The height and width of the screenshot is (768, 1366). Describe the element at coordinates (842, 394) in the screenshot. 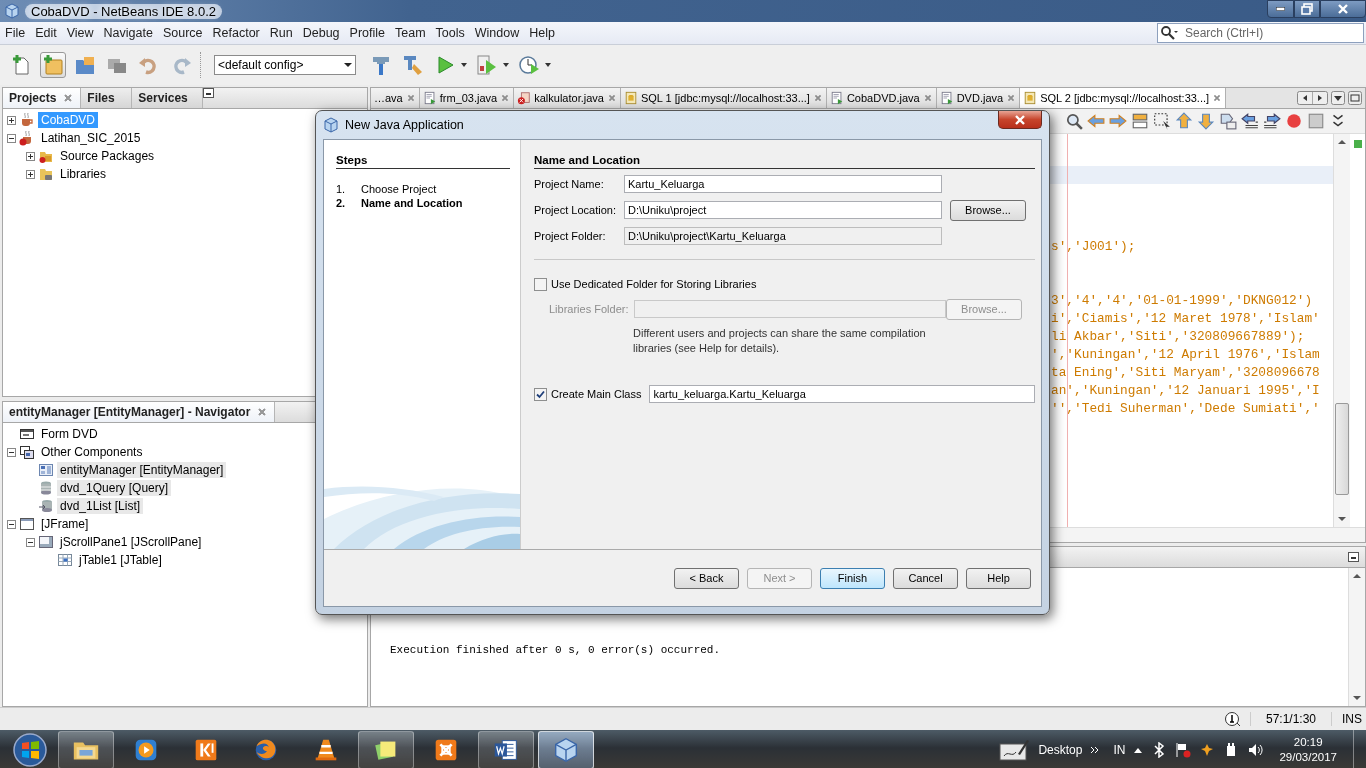

I see `text-field: kartu_keluarga.Kartu_Keluarga` at that location.